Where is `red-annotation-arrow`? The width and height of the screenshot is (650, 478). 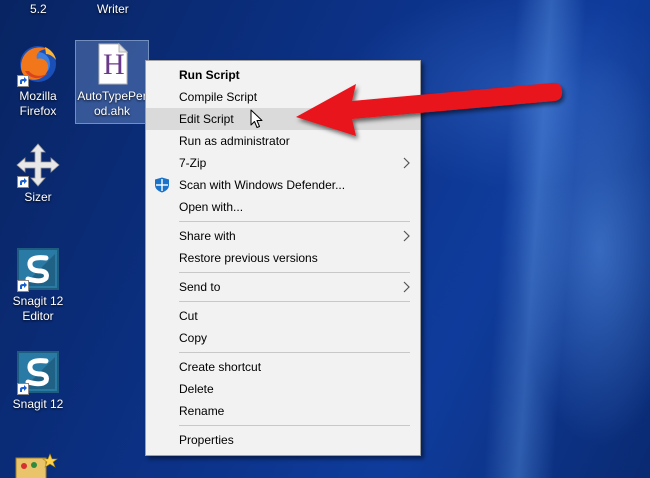 red-annotation-arrow is located at coordinates (429, 109).